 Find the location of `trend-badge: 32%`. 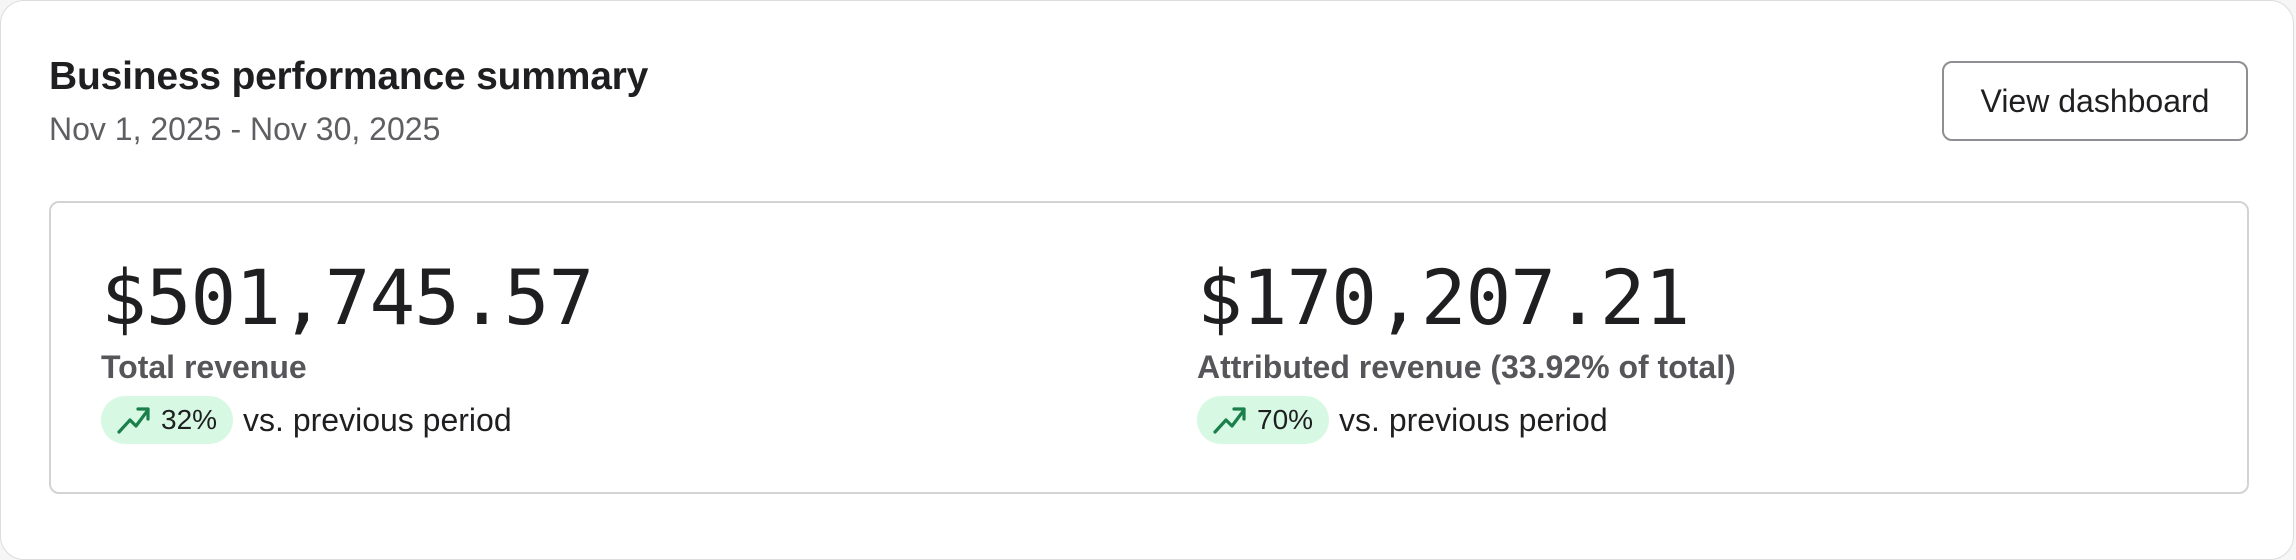

trend-badge: 32% is located at coordinates (167, 420).